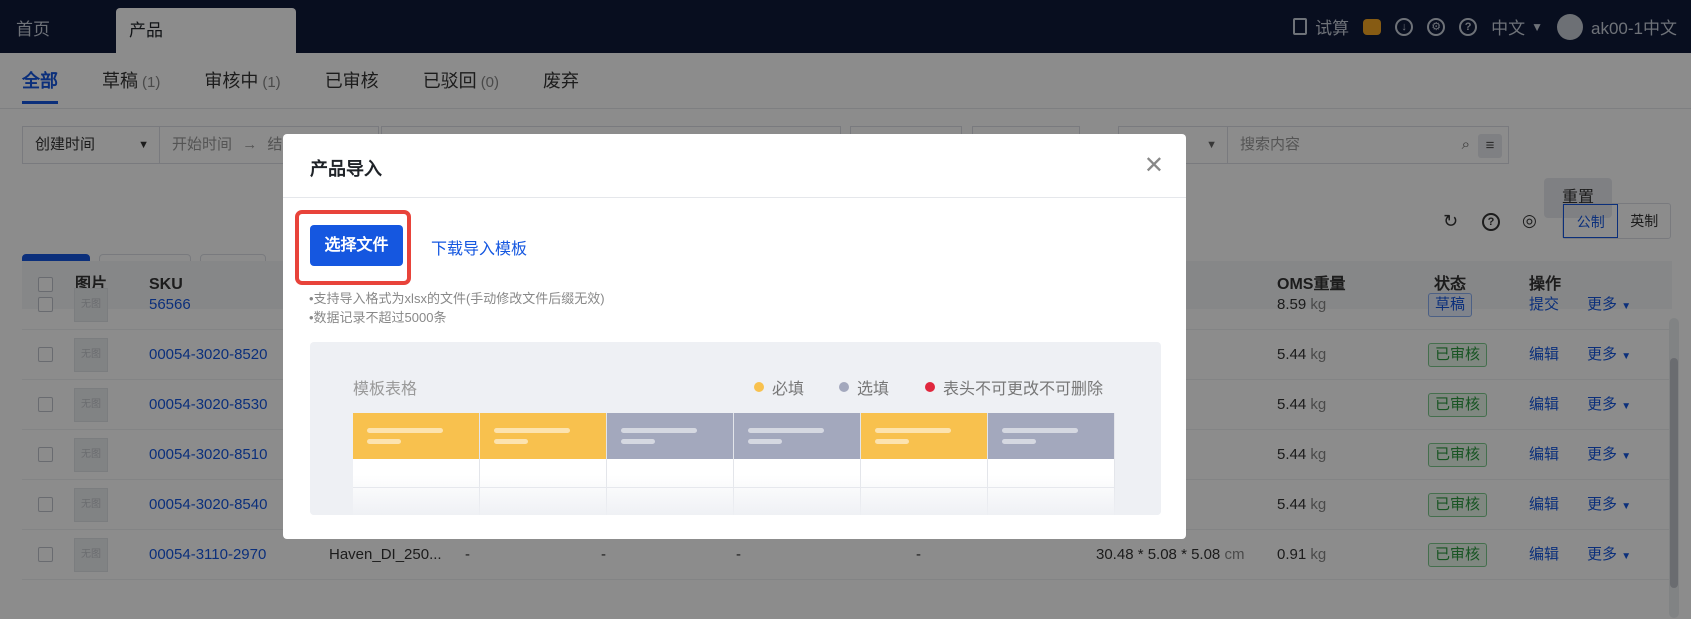  I want to click on template-preview: 模板表格 必填 选填 表头不可更改不可删除, so click(735, 428).